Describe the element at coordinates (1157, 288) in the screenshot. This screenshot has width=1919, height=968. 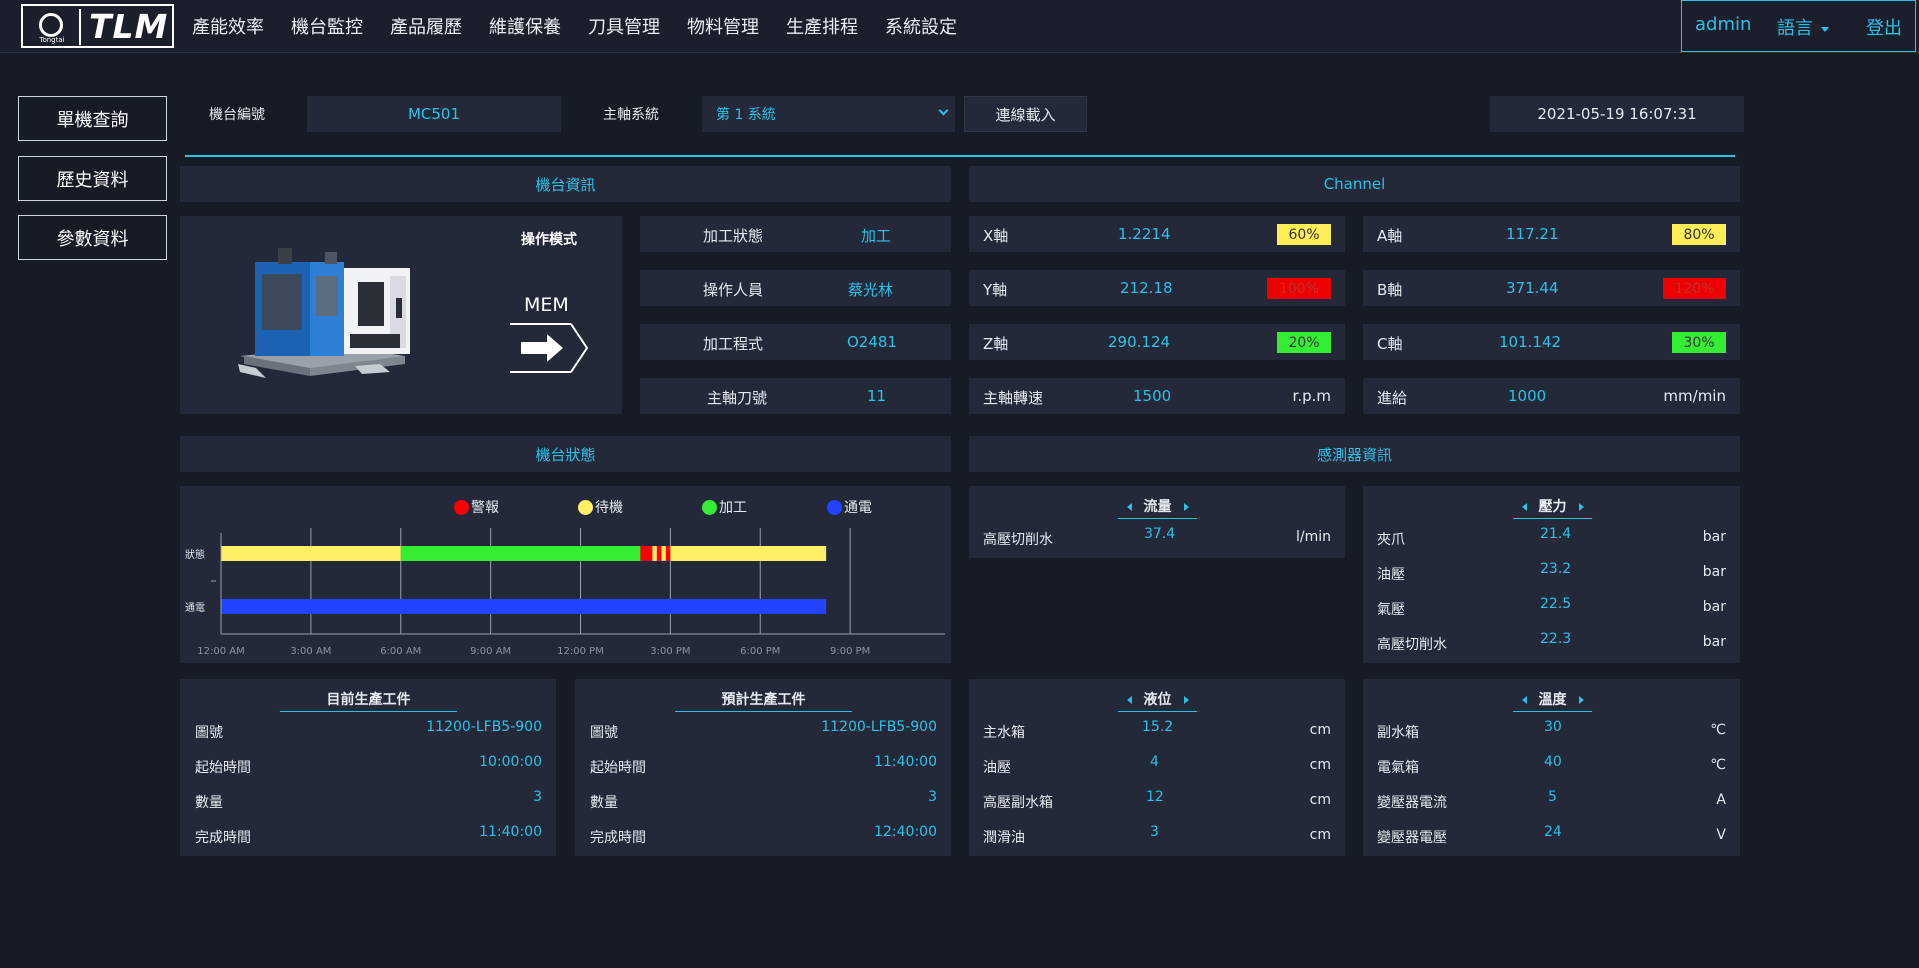
I see `axis-row-y: Y軸 212.18 100%` at that location.